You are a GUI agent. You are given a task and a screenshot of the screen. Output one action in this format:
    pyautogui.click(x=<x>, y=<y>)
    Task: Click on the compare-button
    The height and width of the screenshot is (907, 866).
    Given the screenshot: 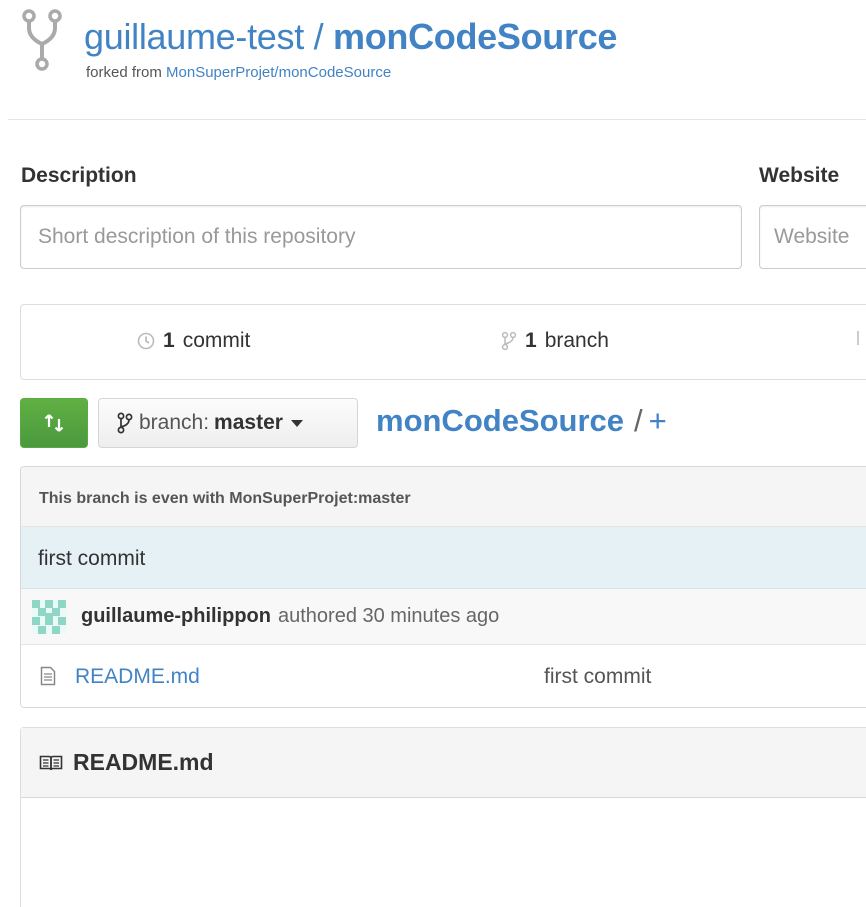 What is the action you would take?
    pyautogui.click(x=54, y=423)
    